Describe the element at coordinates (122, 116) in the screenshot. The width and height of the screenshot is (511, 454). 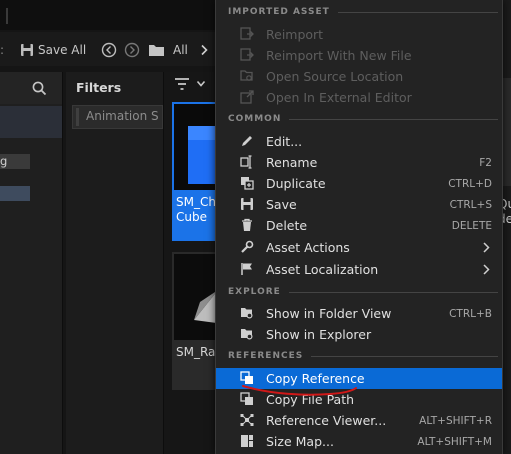
I see `filter-chip-label: Animation S` at that location.